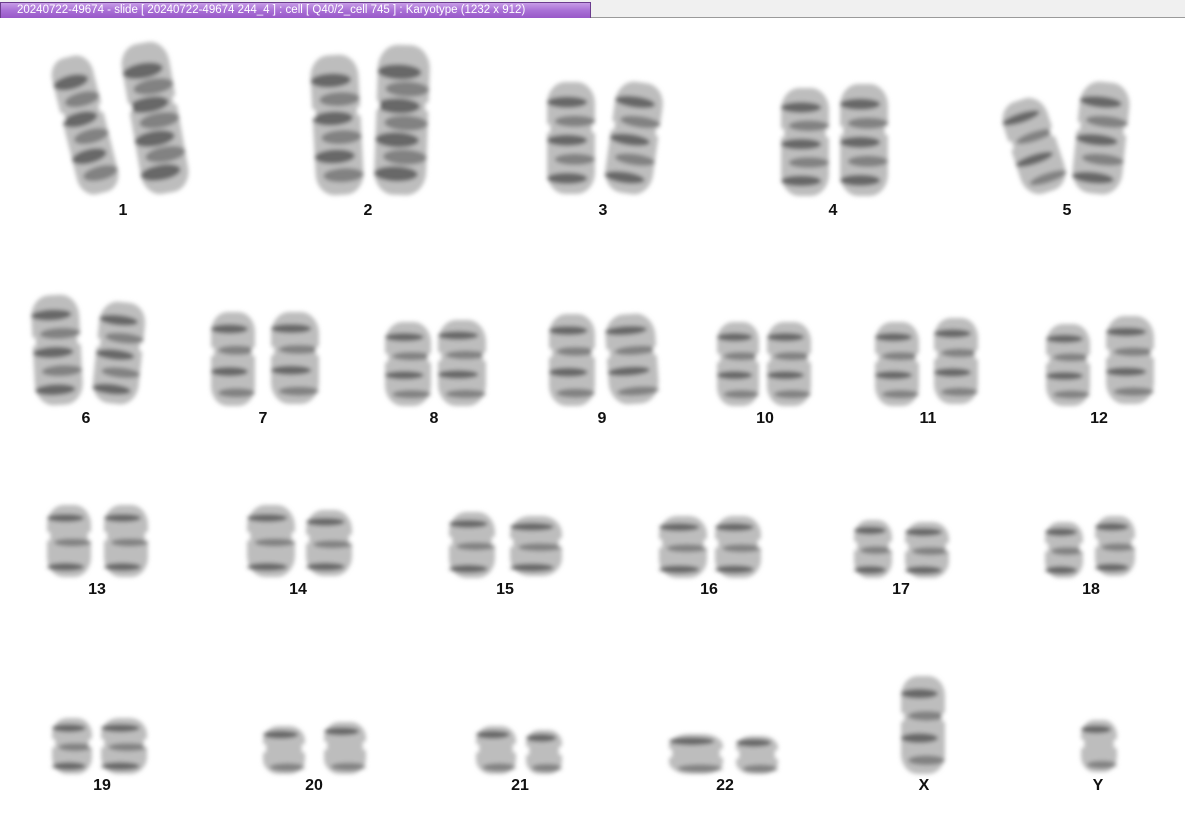  Describe the element at coordinates (295, 358) in the screenshot. I see `chromosome-7b` at that location.